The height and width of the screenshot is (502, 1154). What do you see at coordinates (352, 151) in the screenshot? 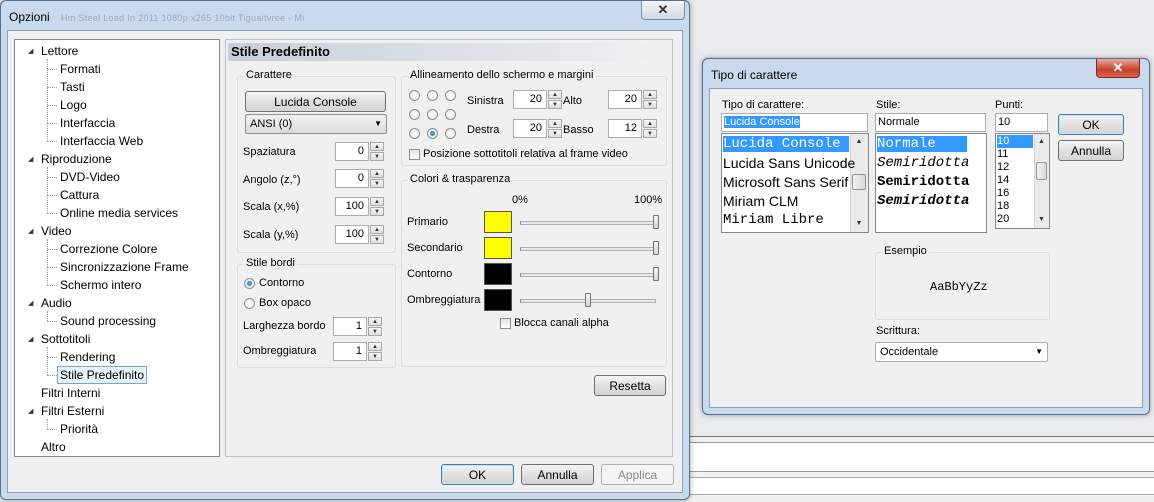
I see `spaziatura-value: 0` at bounding box center [352, 151].